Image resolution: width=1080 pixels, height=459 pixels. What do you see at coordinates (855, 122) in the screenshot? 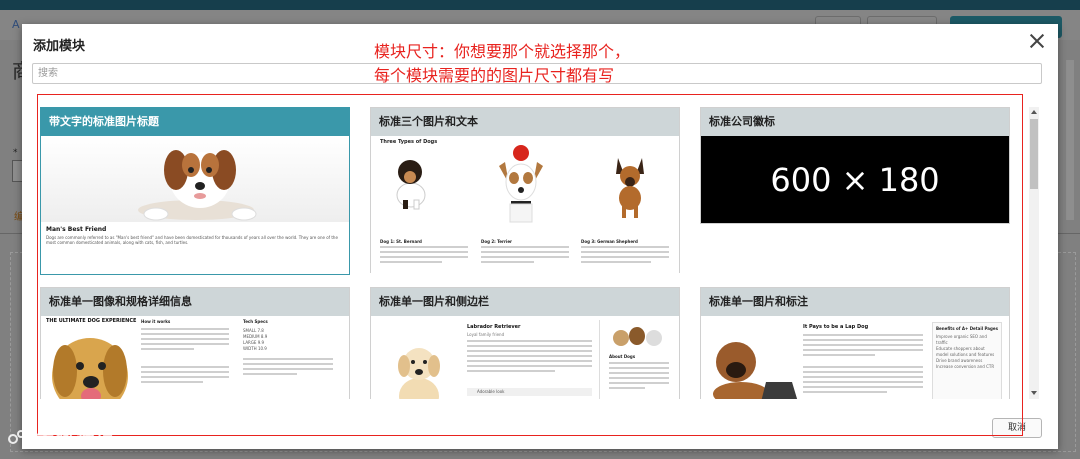
I see `module-card-title: 标准公司徽标` at bounding box center [855, 122].